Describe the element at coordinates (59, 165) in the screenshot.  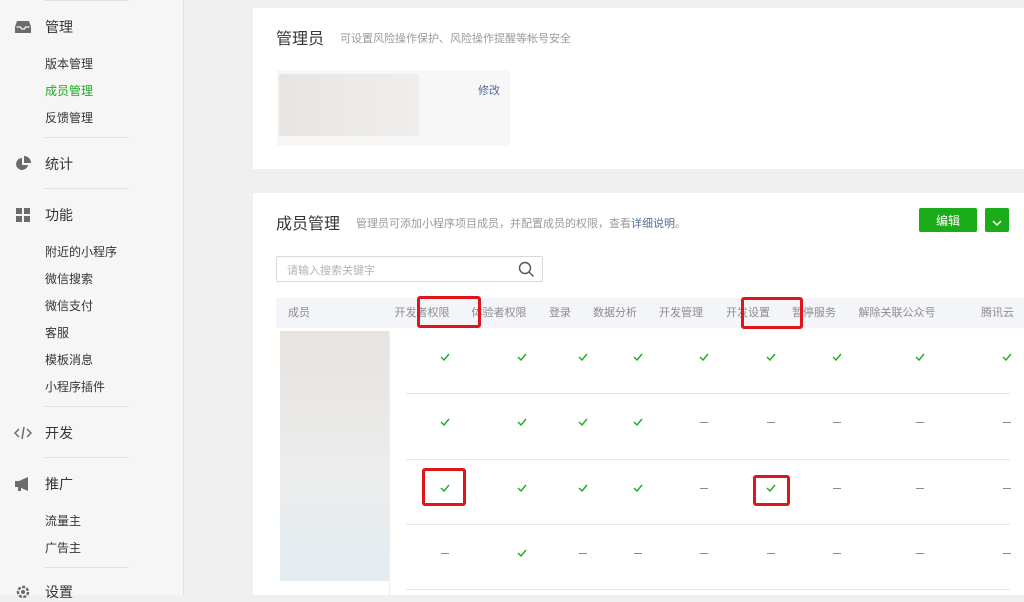
I see `sidebar-section-label: 统计` at that location.